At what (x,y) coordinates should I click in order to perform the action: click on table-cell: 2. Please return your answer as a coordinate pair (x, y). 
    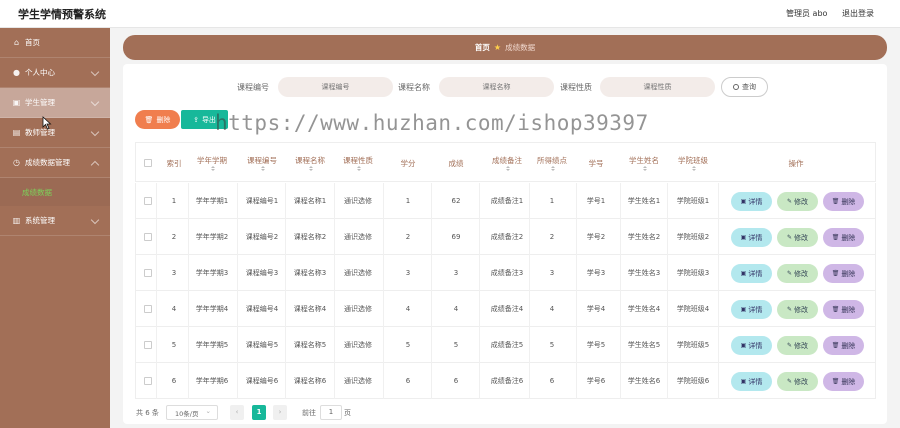
    Looking at the image, I should click on (408, 237).